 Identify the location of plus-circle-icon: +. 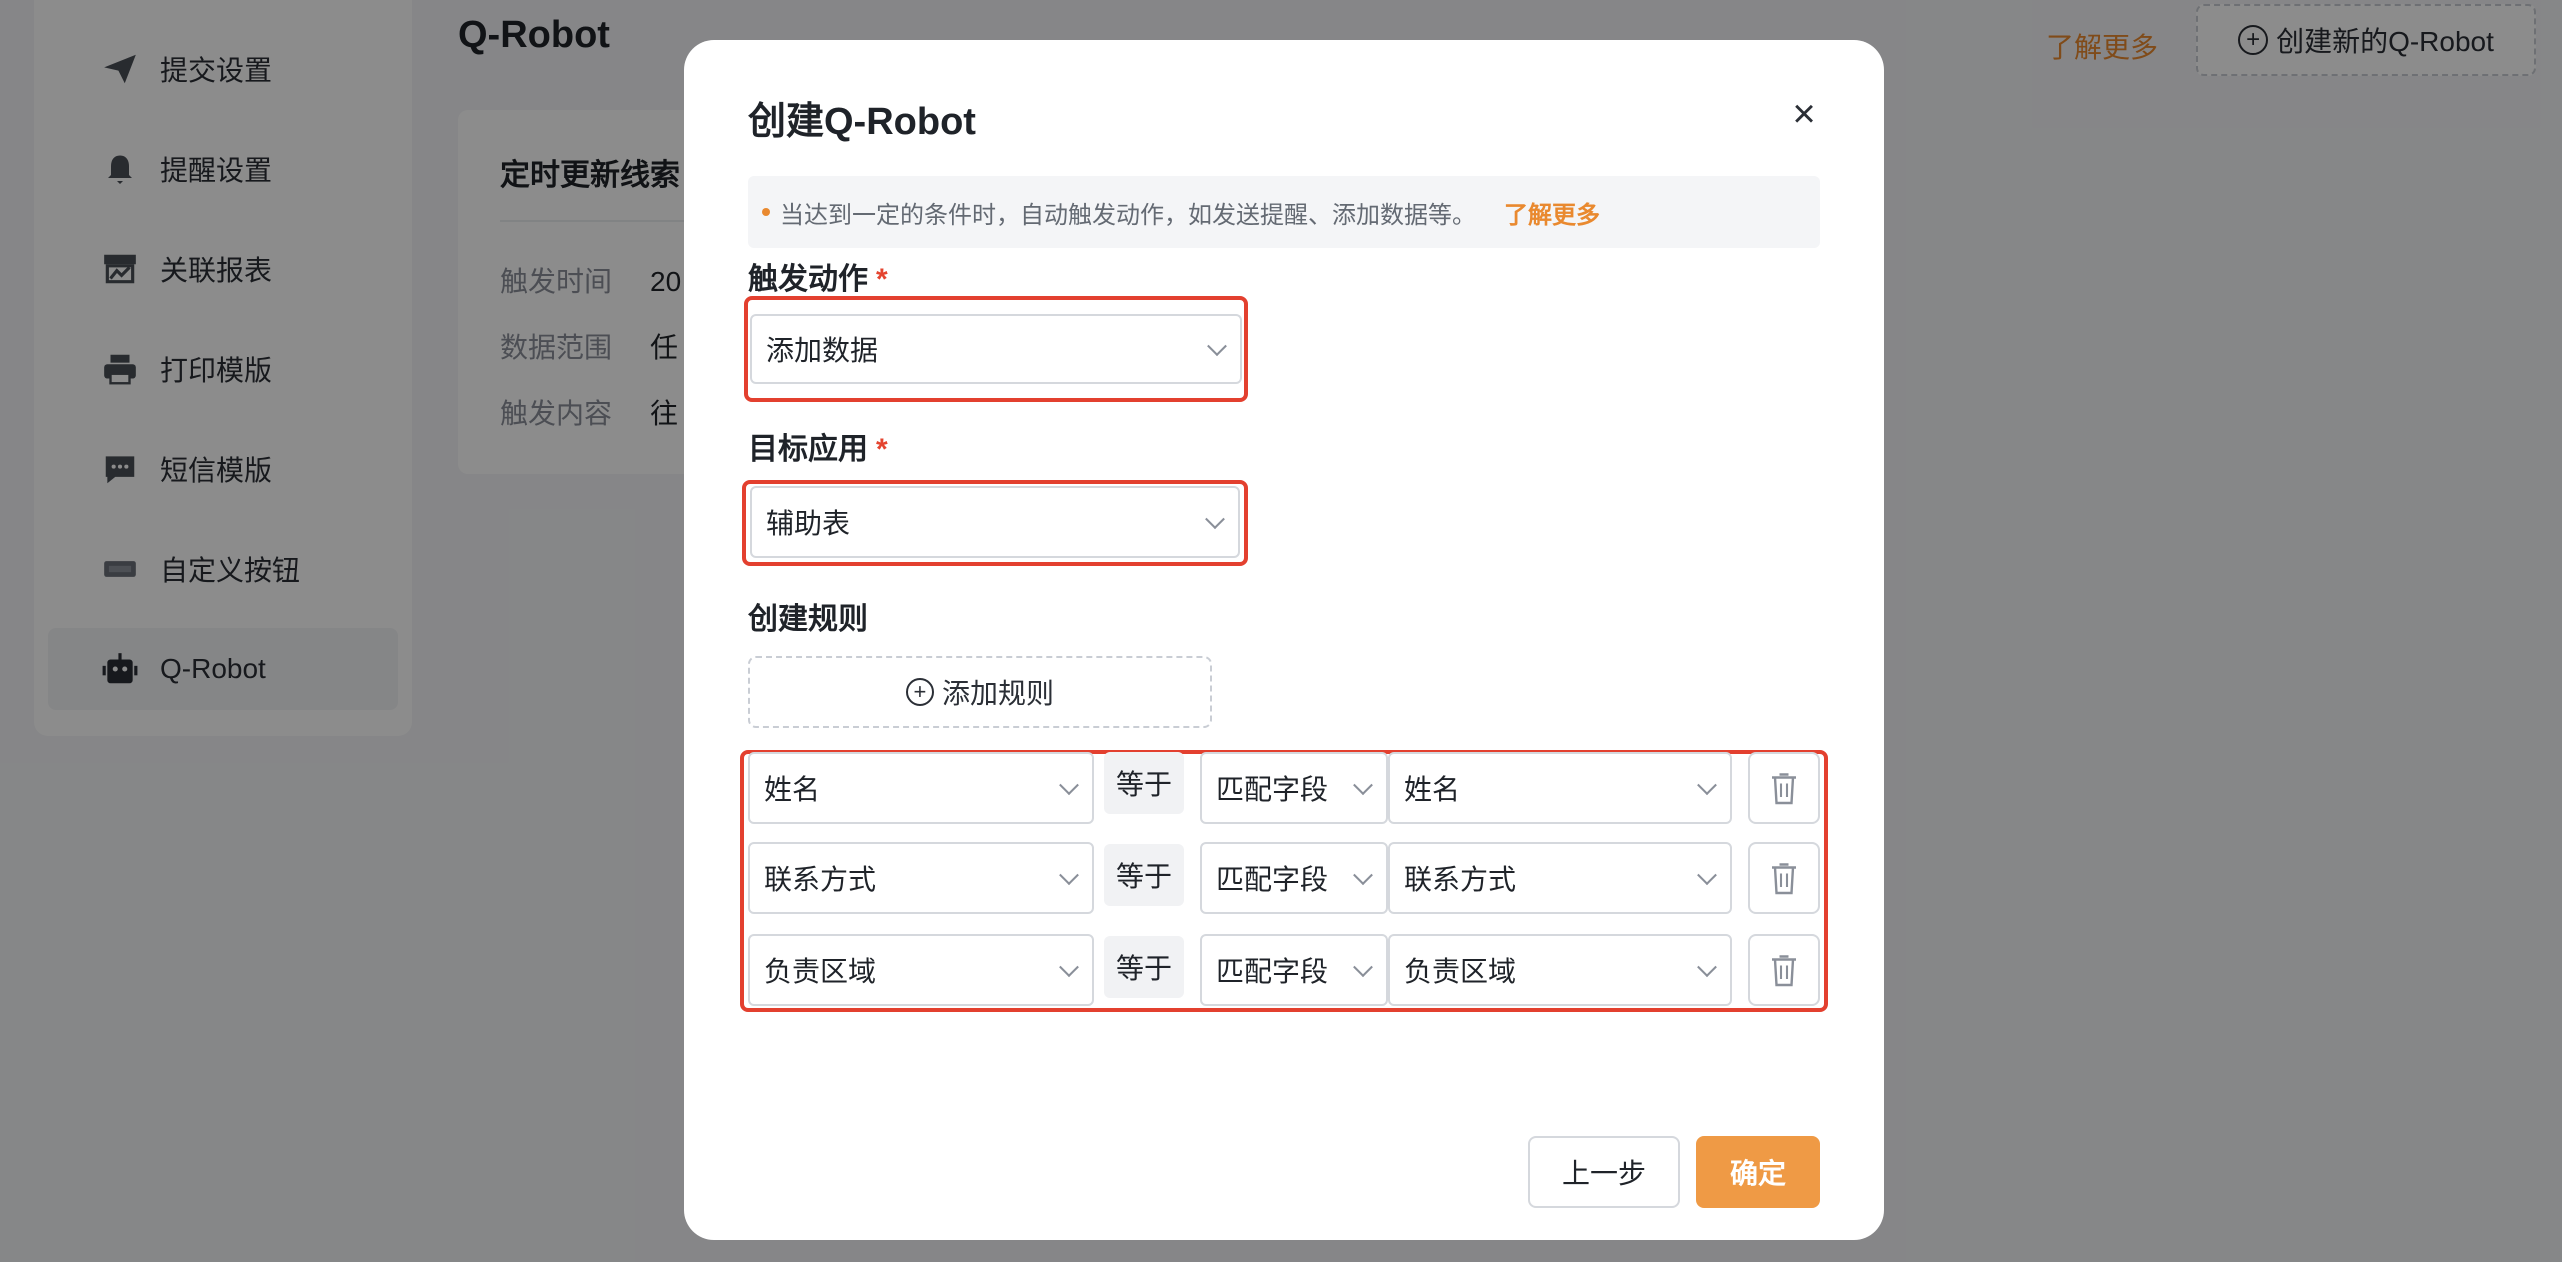
(919, 692).